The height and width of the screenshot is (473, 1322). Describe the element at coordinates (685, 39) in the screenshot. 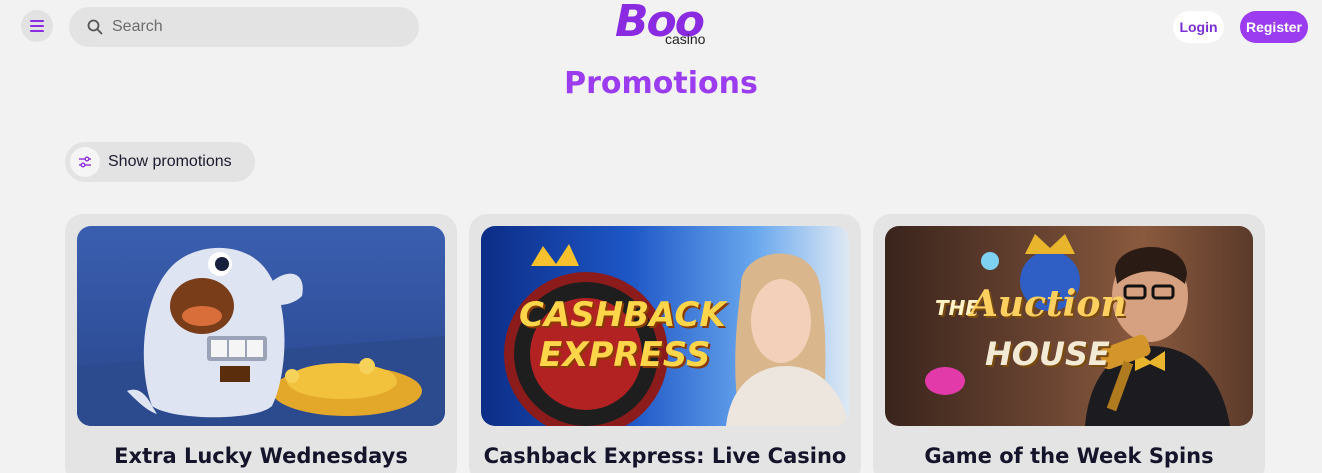

I see `logo-sub-text: casino` at that location.